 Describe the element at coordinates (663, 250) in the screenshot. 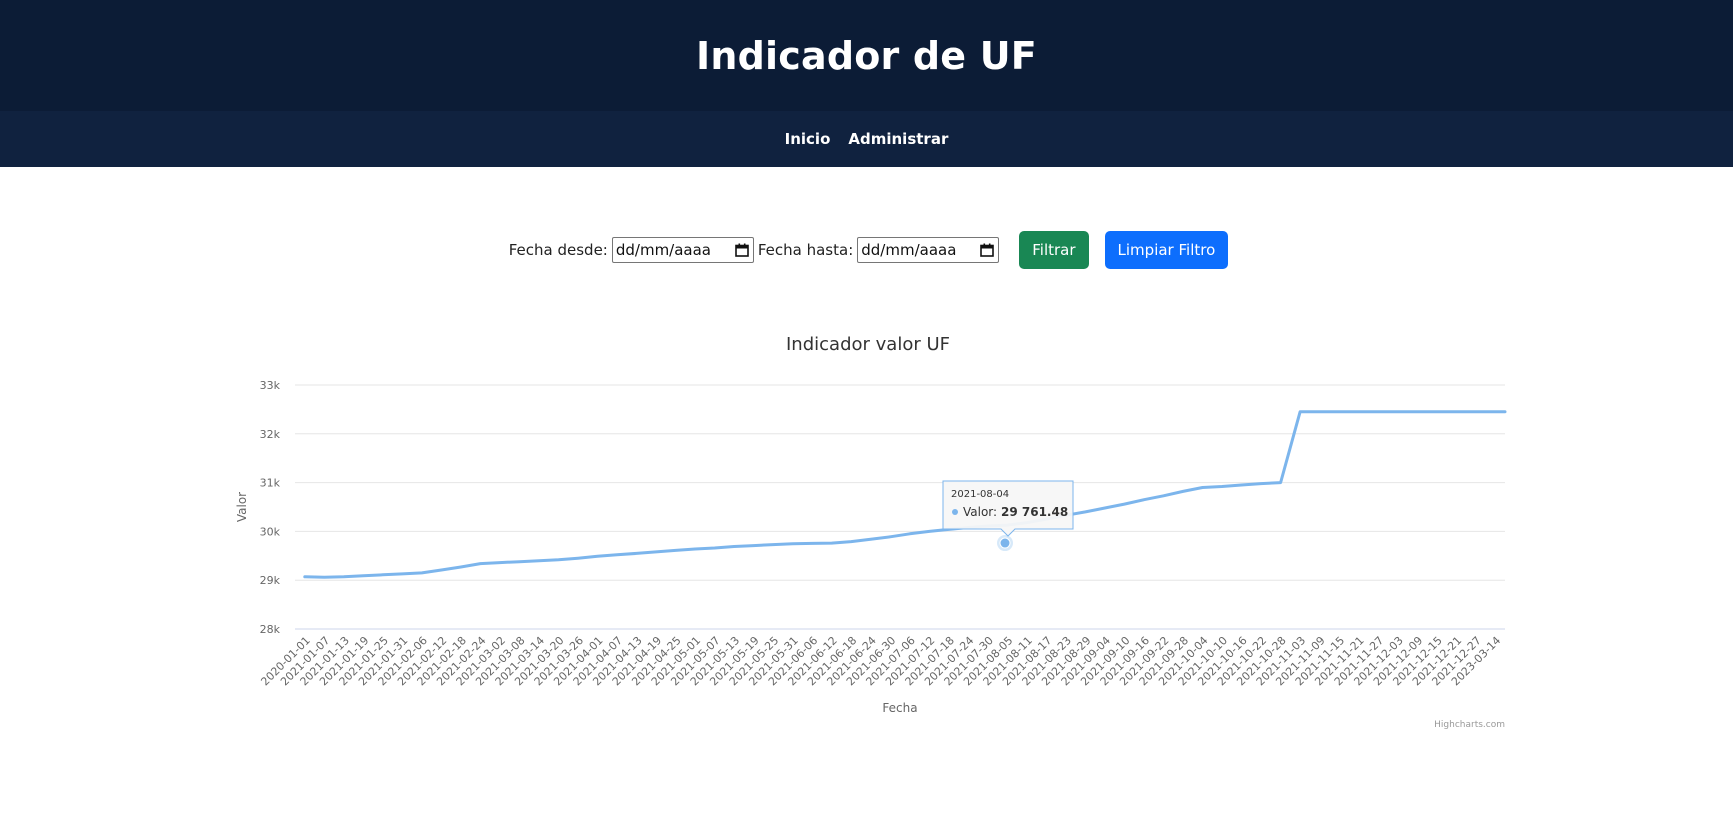

I see `date-from-placeholder: dd/mm/aaaa` at that location.